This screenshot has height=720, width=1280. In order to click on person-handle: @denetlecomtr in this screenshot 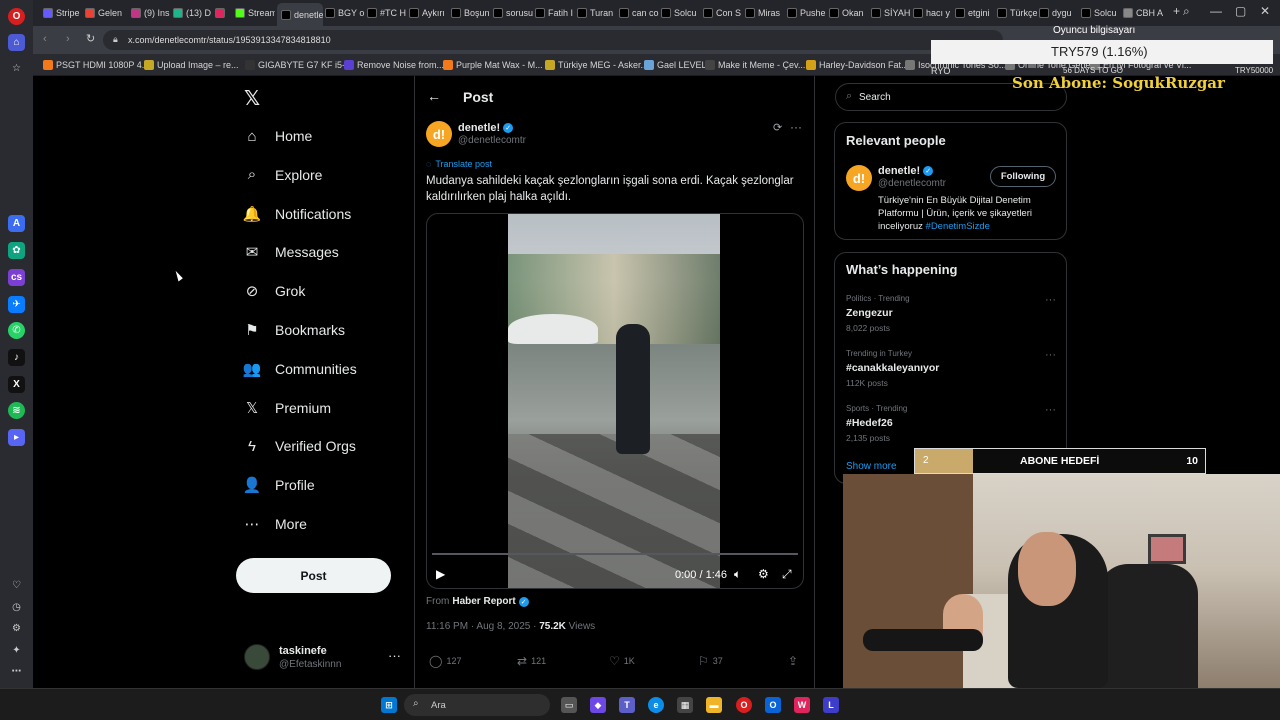, I will do `click(912, 183)`.